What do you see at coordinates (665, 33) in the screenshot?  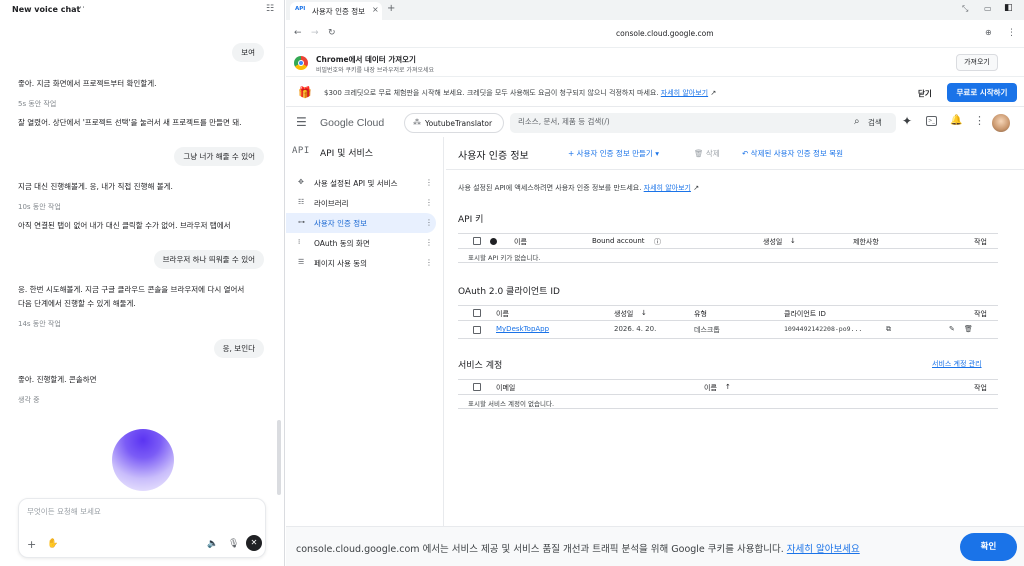 I see `url-text: console.cloud.google.com` at bounding box center [665, 33].